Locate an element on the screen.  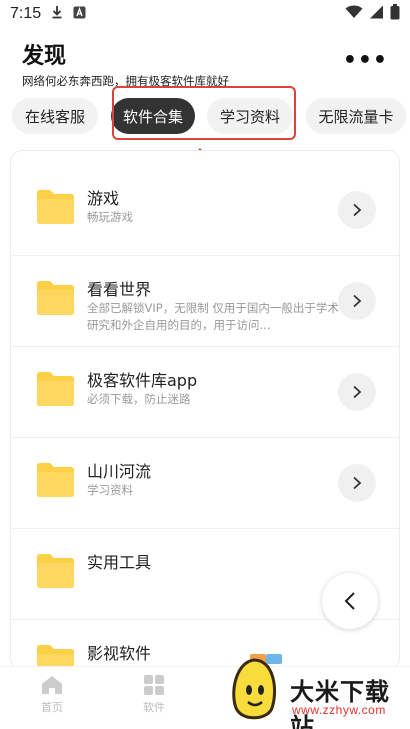
list-item: 山川河流 学习资料 is located at coordinates (205, 483).